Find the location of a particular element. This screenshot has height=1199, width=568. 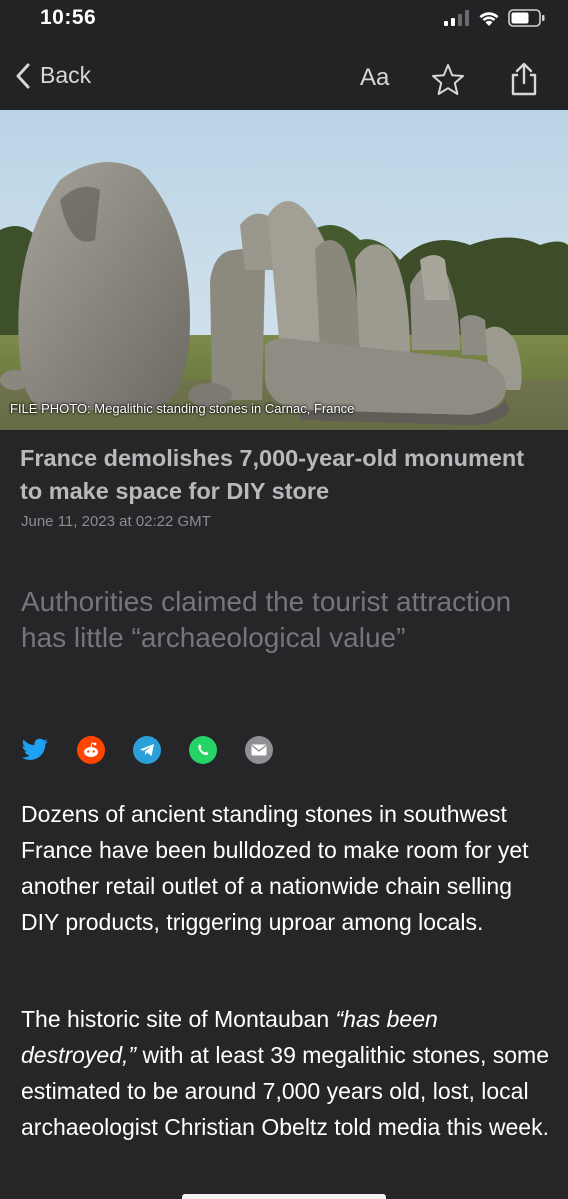

nav-bar: Back Aa is located at coordinates (284, 77).